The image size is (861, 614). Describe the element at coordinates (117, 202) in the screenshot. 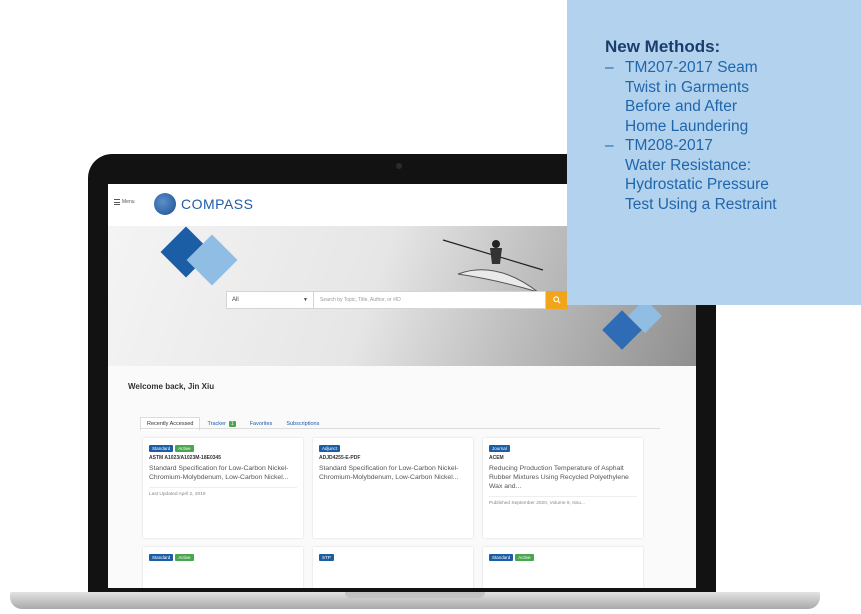

I see `menu-icon` at that location.